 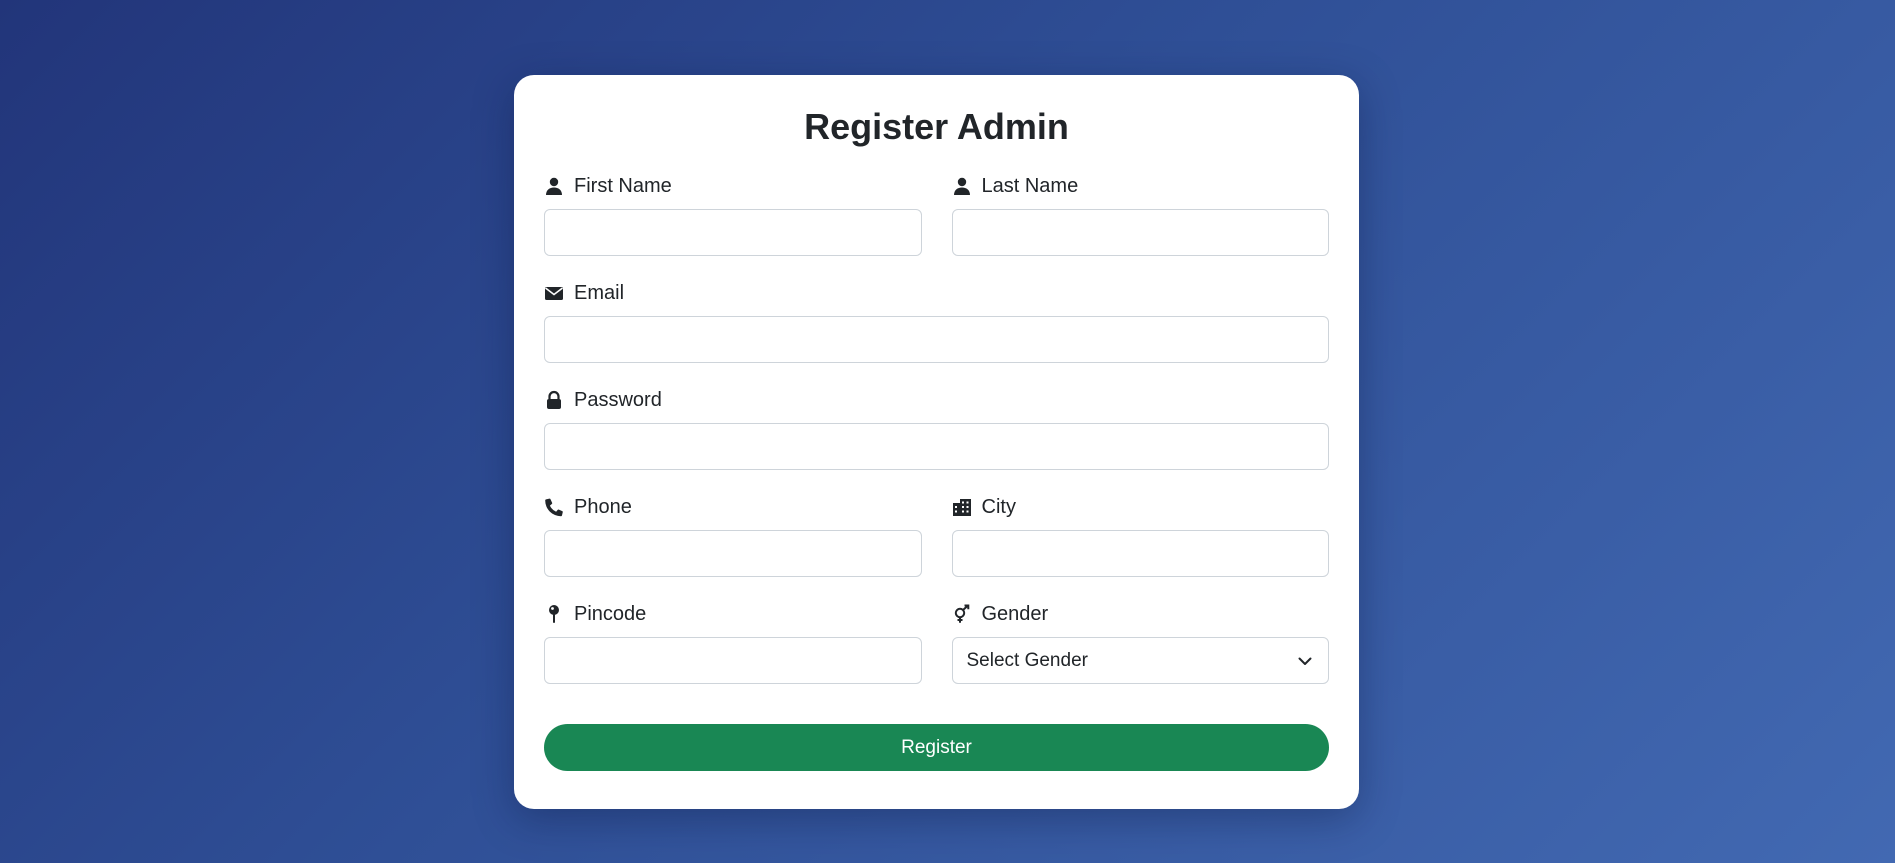 I want to click on password-group: Password, so click(x=936, y=428).